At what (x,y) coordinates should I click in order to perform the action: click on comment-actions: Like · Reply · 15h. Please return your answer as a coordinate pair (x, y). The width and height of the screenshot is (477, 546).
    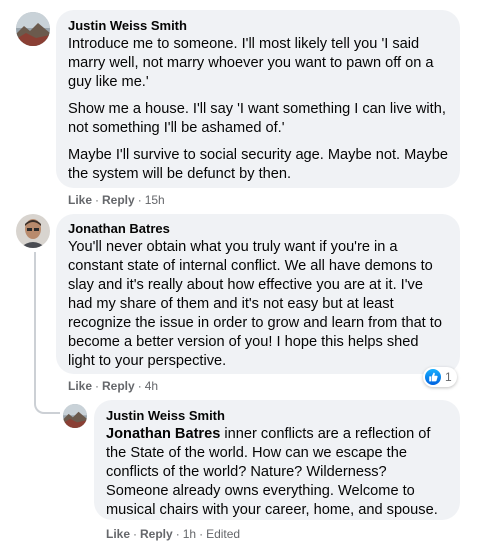
    Looking at the image, I should click on (116, 200).